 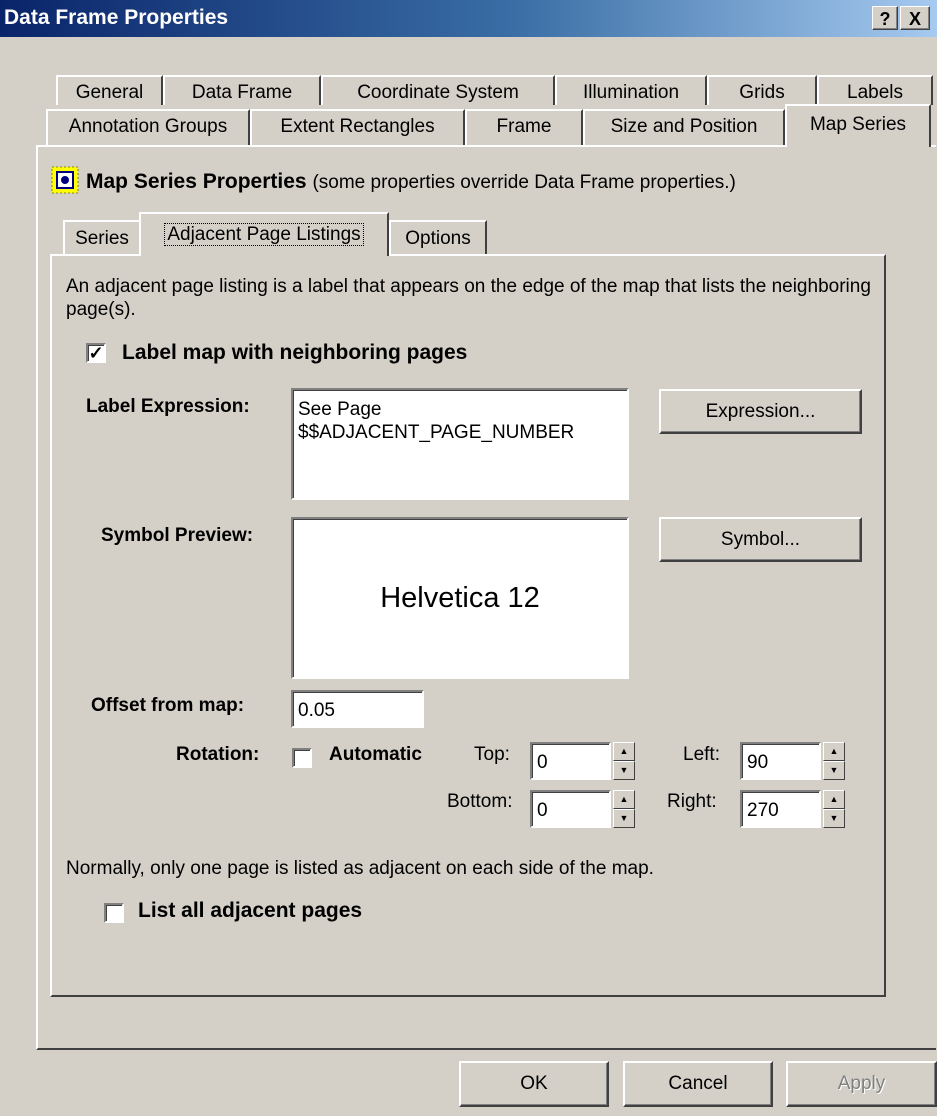 What do you see at coordinates (357, 127) in the screenshot?
I see `tab-extent-rectangles: Extent Rectangles` at bounding box center [357, 127].